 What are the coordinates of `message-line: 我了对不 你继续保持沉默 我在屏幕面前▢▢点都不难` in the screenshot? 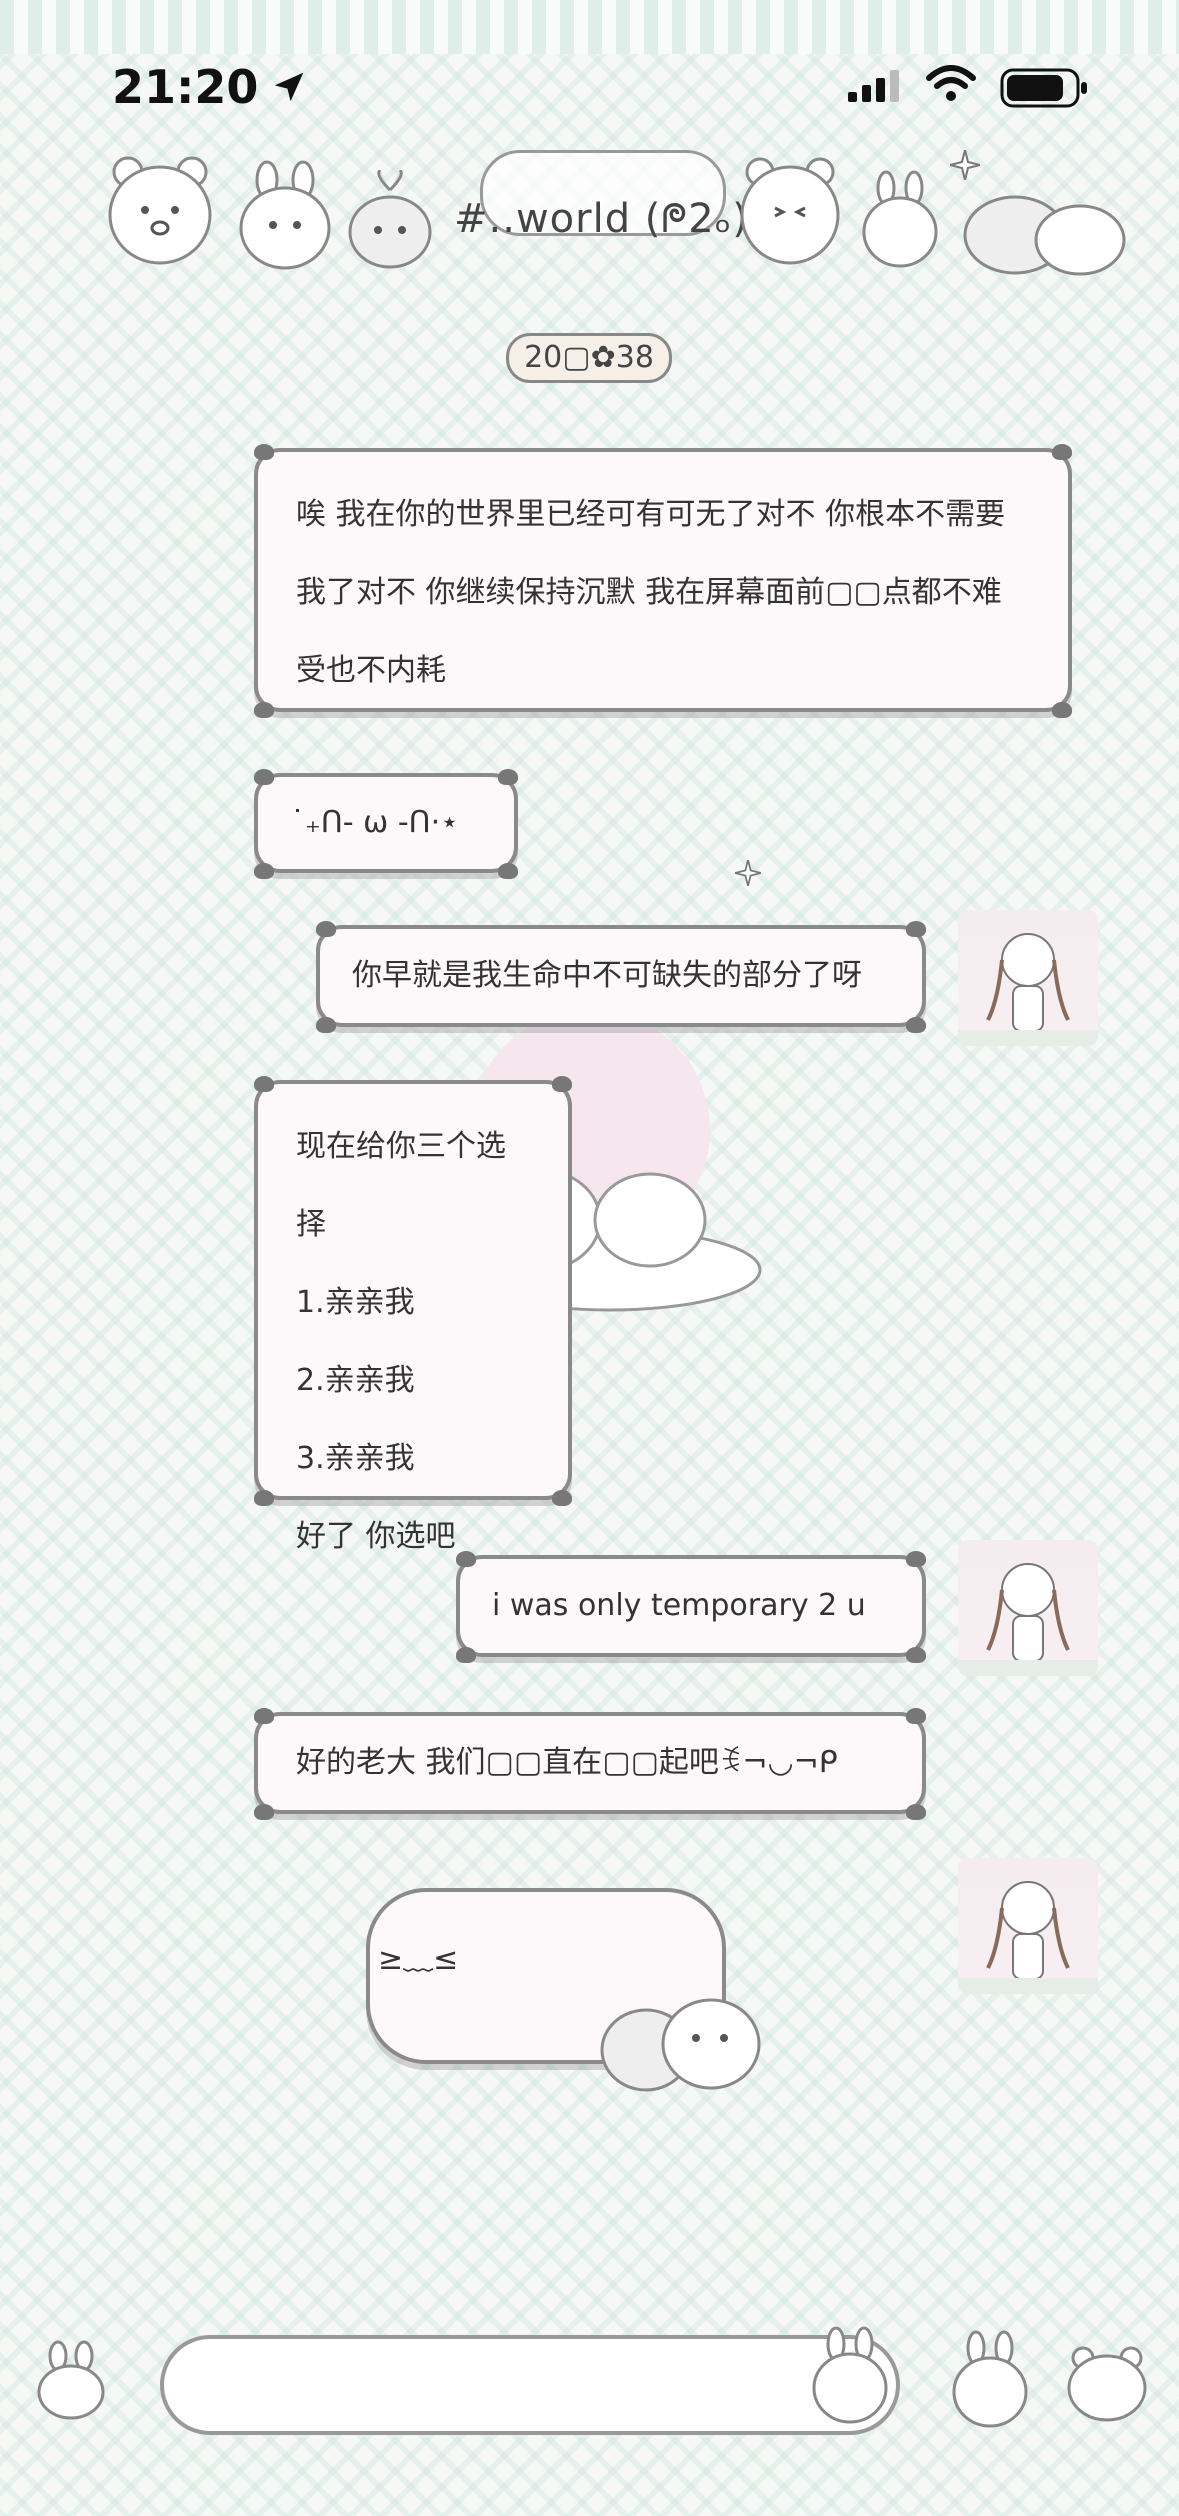 It's located at (649, 592).